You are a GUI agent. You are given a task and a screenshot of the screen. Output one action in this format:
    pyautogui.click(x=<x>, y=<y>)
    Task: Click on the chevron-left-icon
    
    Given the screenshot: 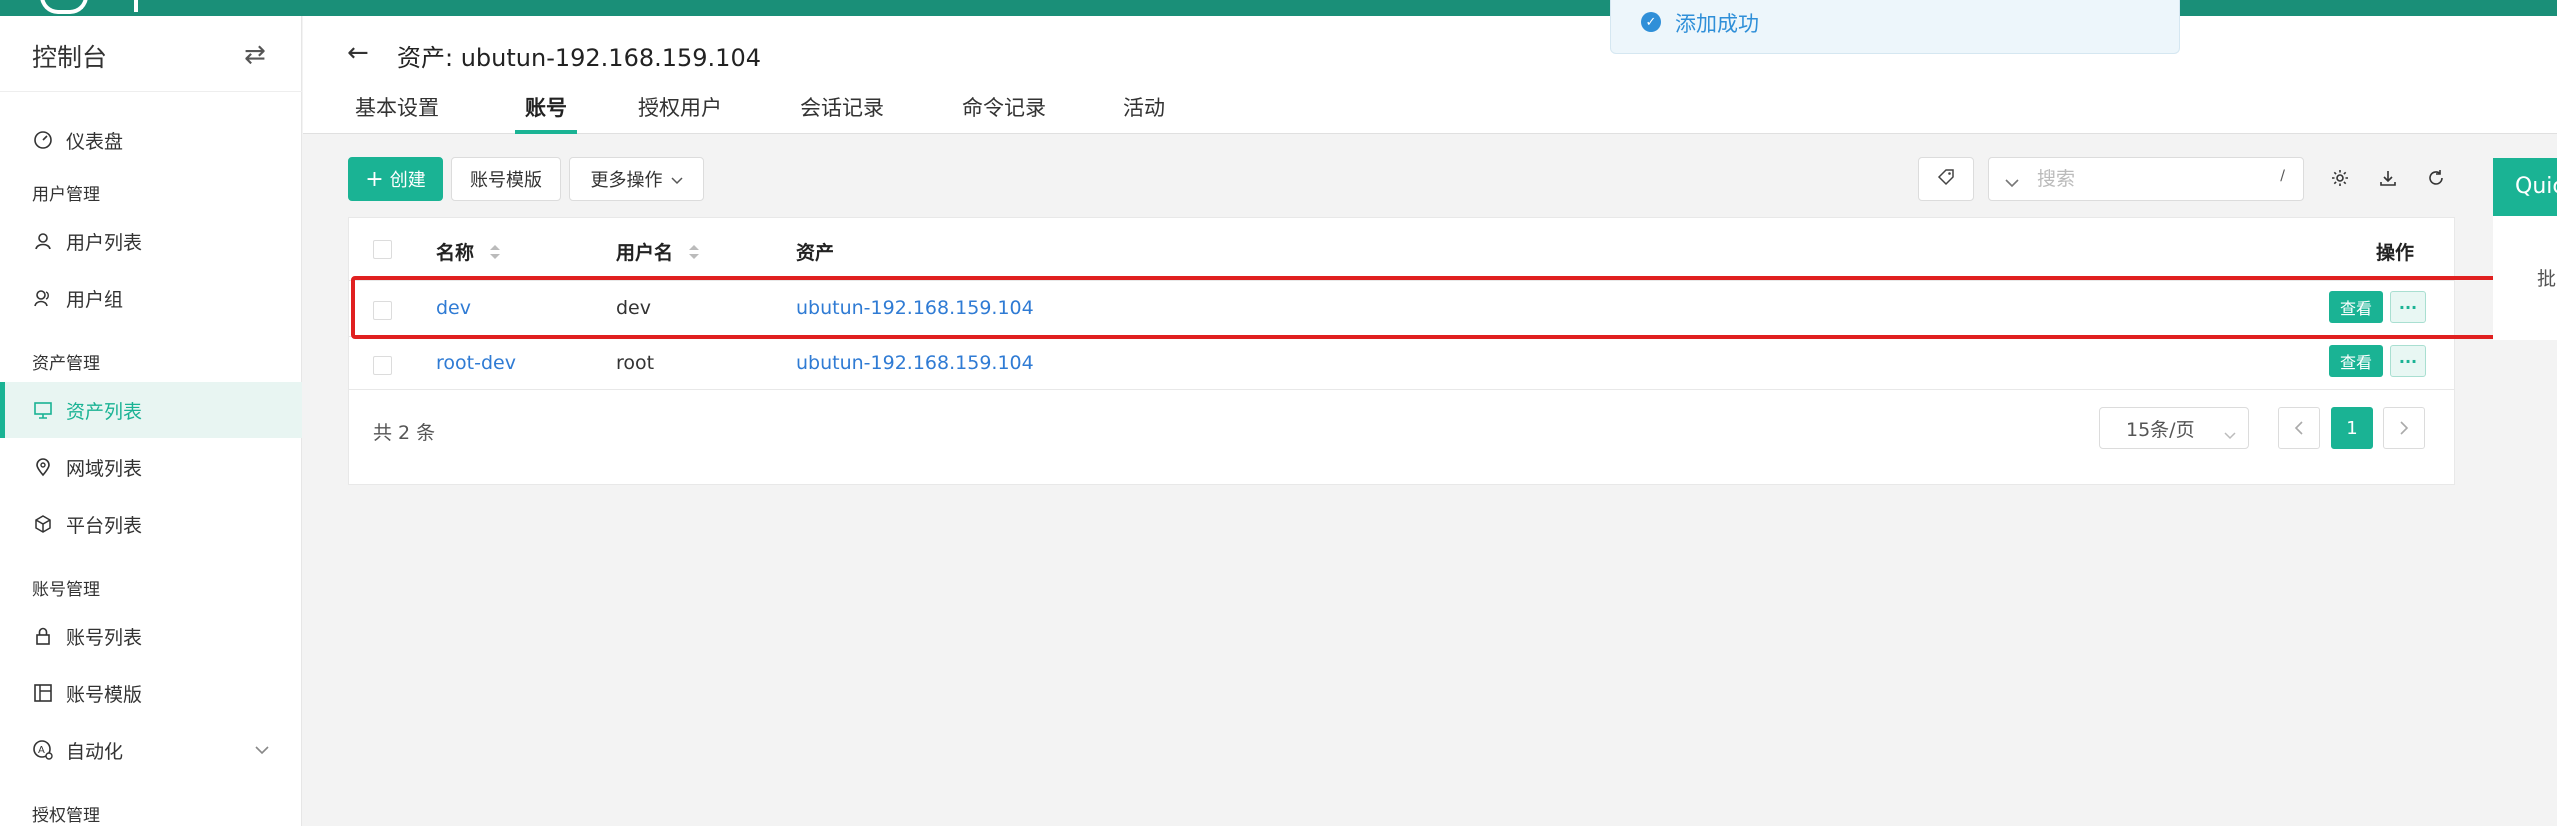 What is the action you would take?
    pyautogui.click(x=2298, y=428)
    